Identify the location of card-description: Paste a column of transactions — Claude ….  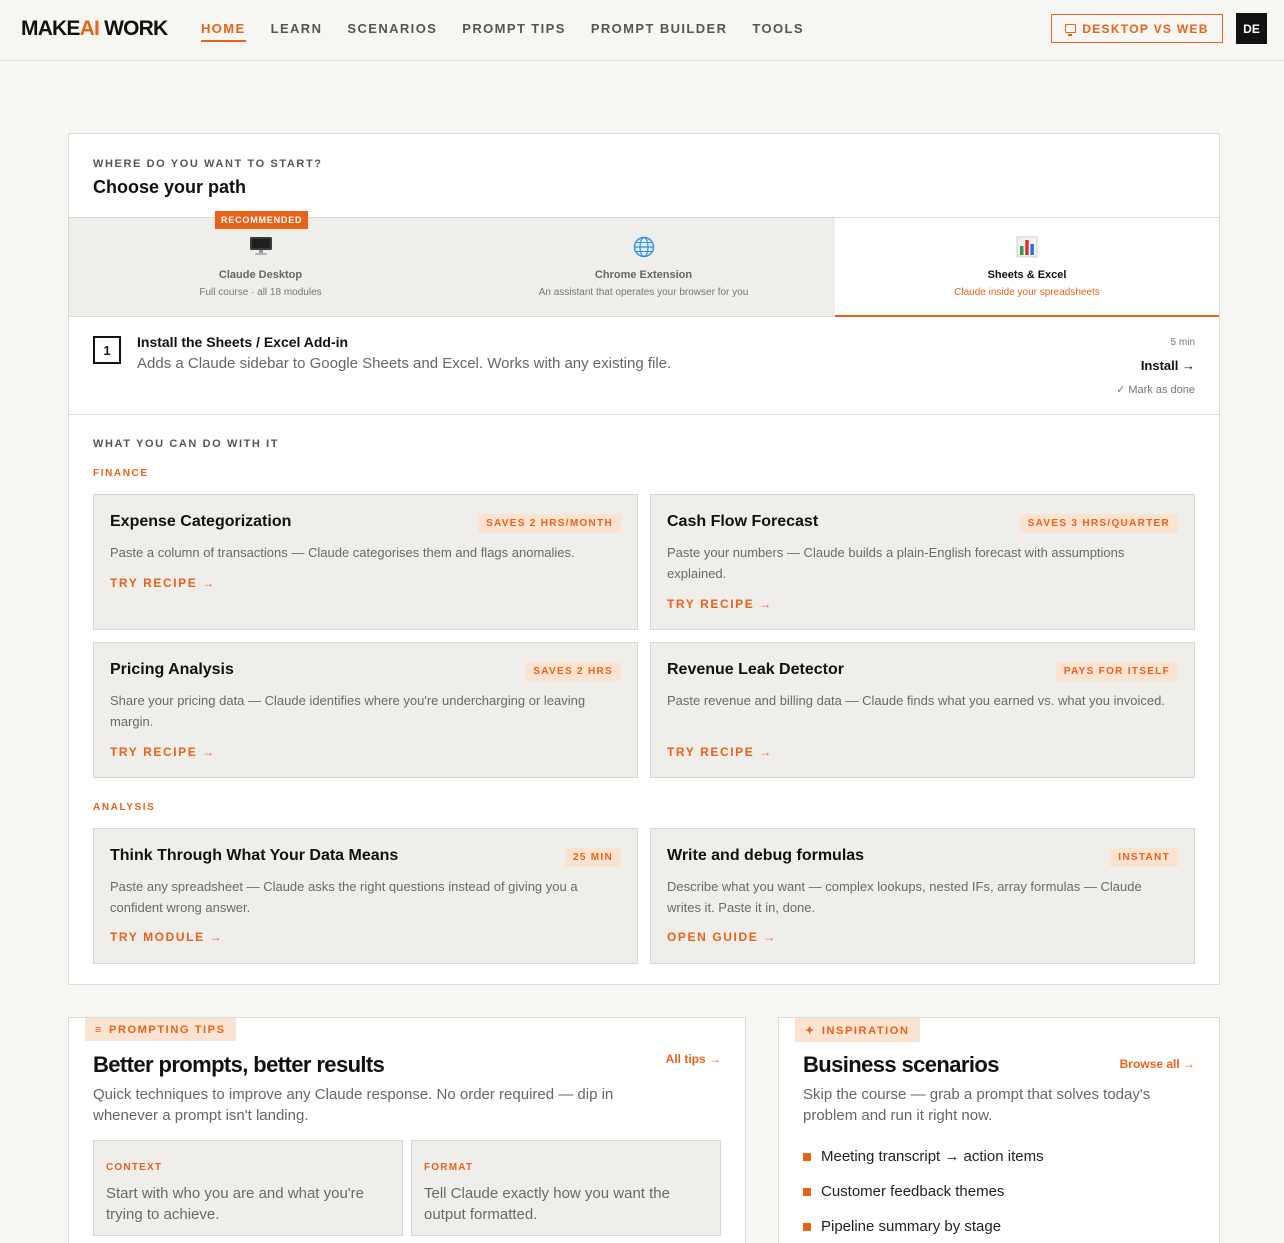
(342, 552).